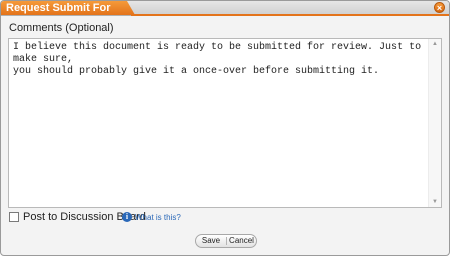 The image size is (450, 256). What do you see at coordinates (434, 123) in the screenshot?
I see `comments-scrollbar: ▲ ▼` at bounding box center [434, 123].